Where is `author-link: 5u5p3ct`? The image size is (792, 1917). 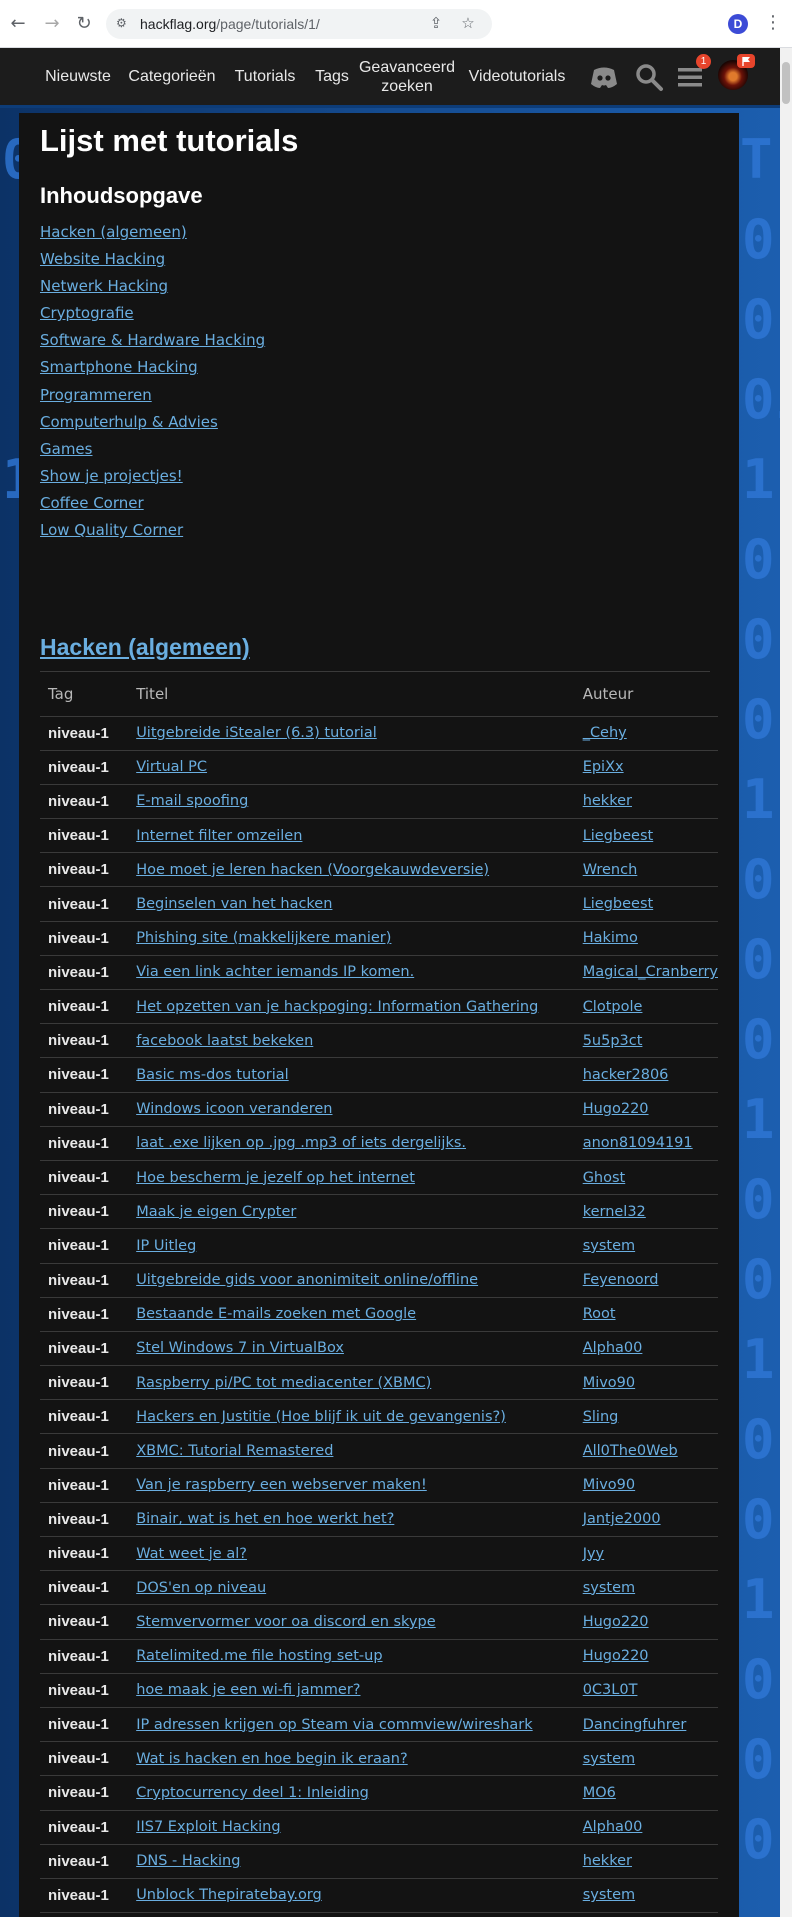
author-link: 5u5p3ct is located at coordinates (613, 1041).